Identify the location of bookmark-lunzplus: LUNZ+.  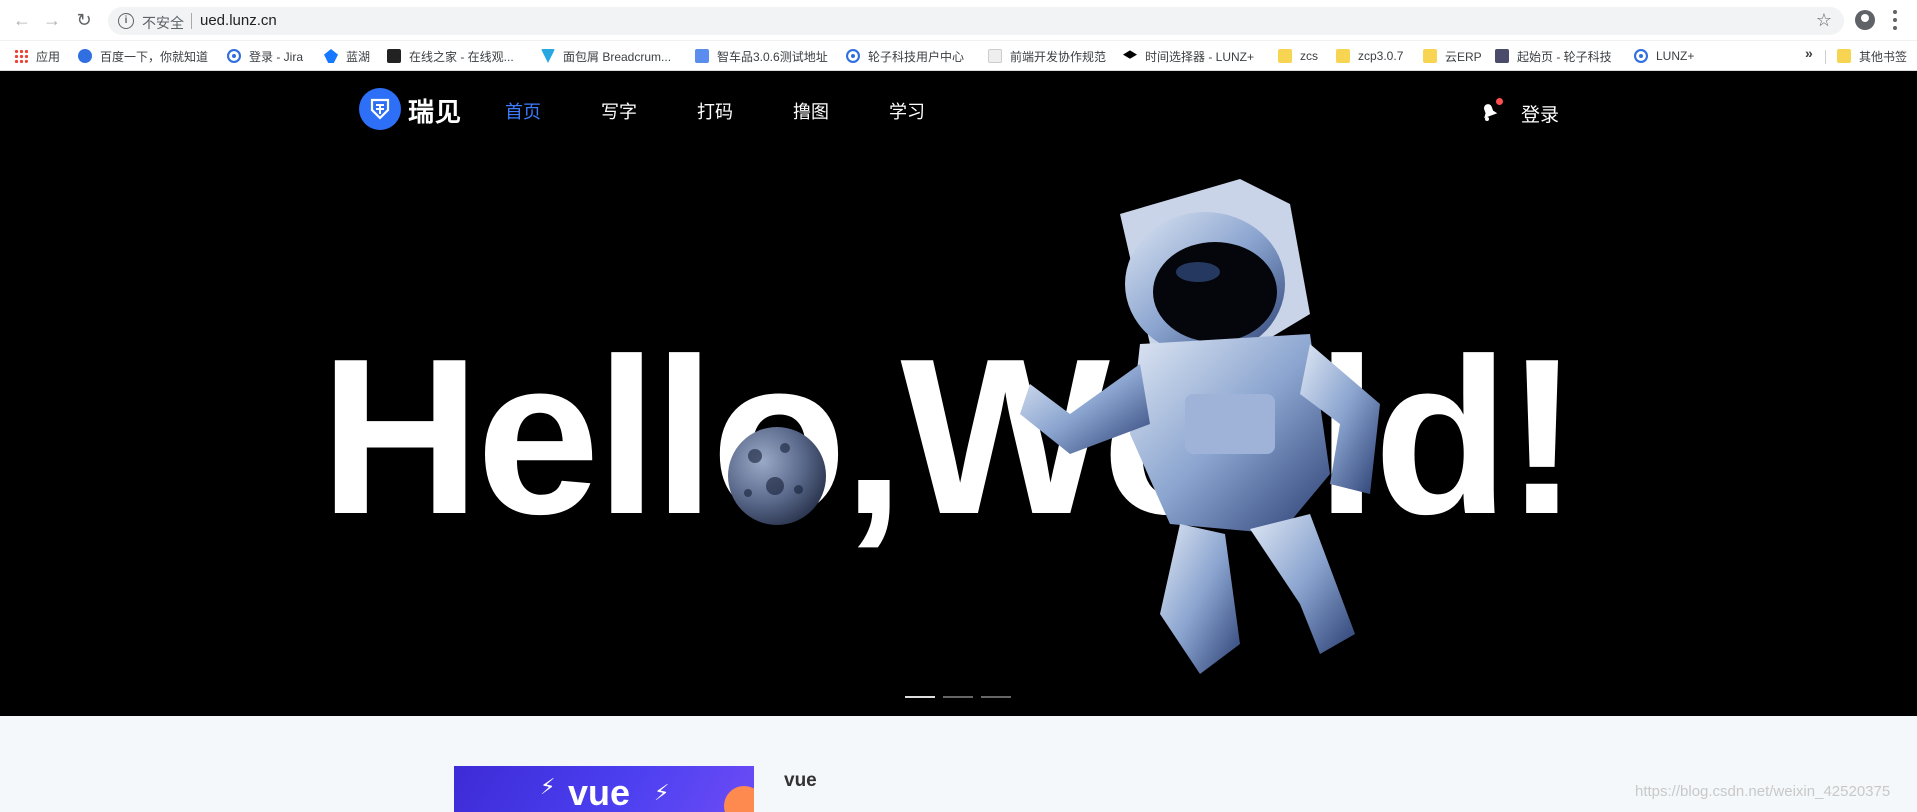
(1664, 56).